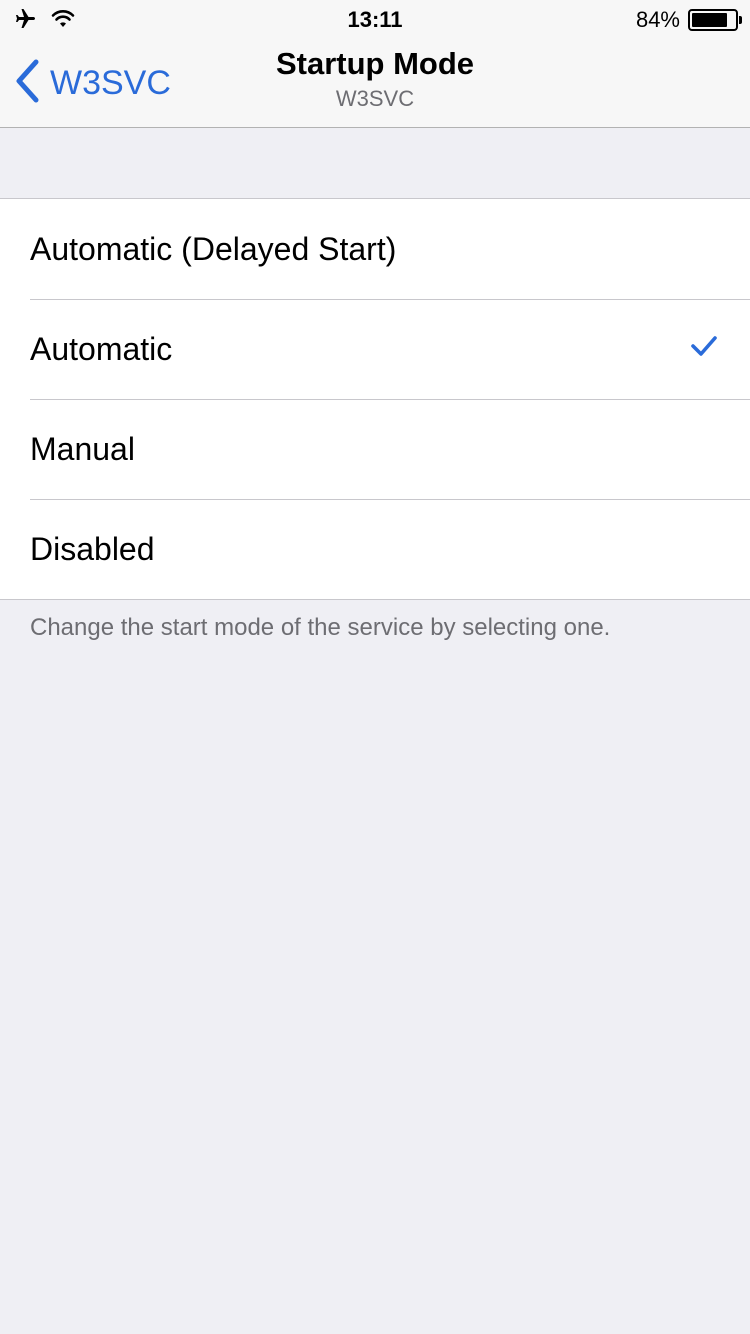 The image size is (750, 1334). Describe the element at coordinates (657, 19) in the screenshot. I see `battery-percent: 84%` at that location.